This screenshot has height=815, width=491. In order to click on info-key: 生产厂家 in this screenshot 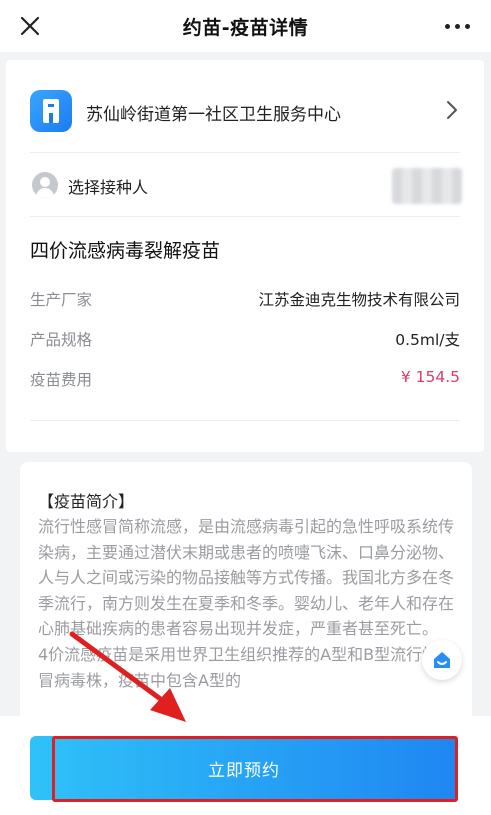, I will do `click(61, 300)`.